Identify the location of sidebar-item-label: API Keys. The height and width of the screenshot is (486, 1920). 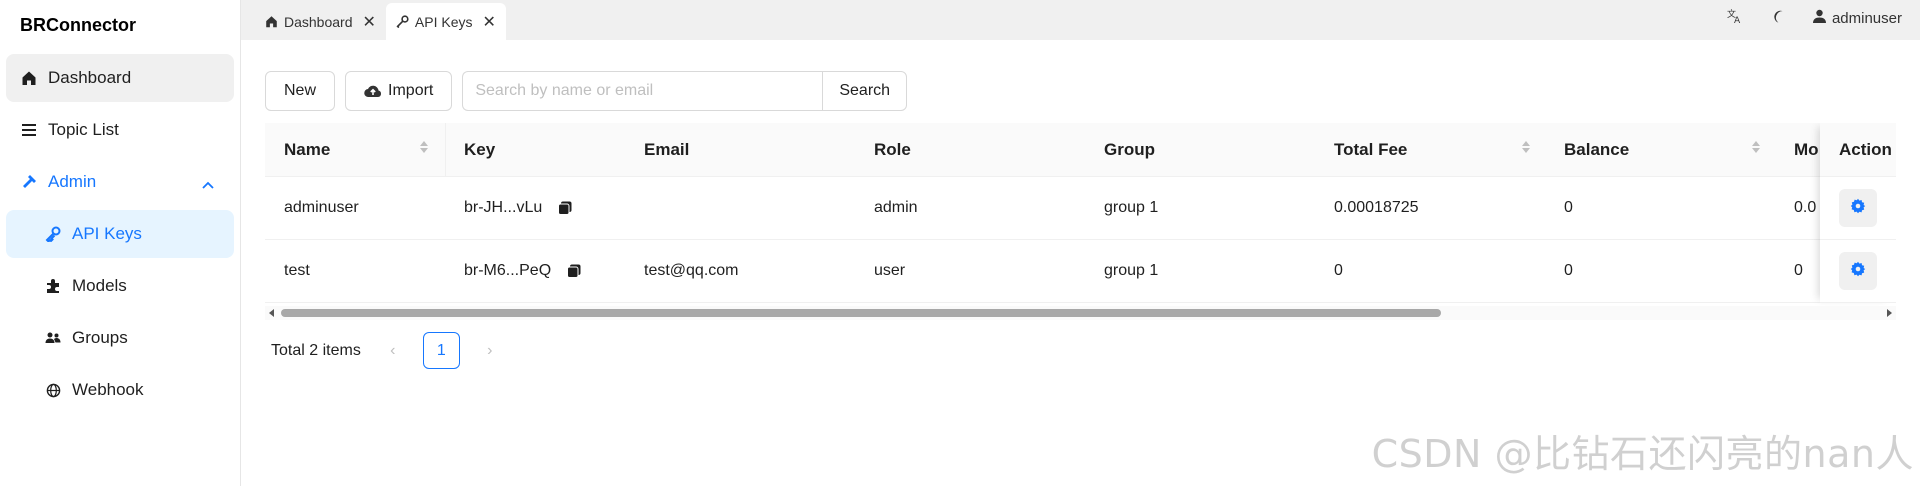
(107, 233).